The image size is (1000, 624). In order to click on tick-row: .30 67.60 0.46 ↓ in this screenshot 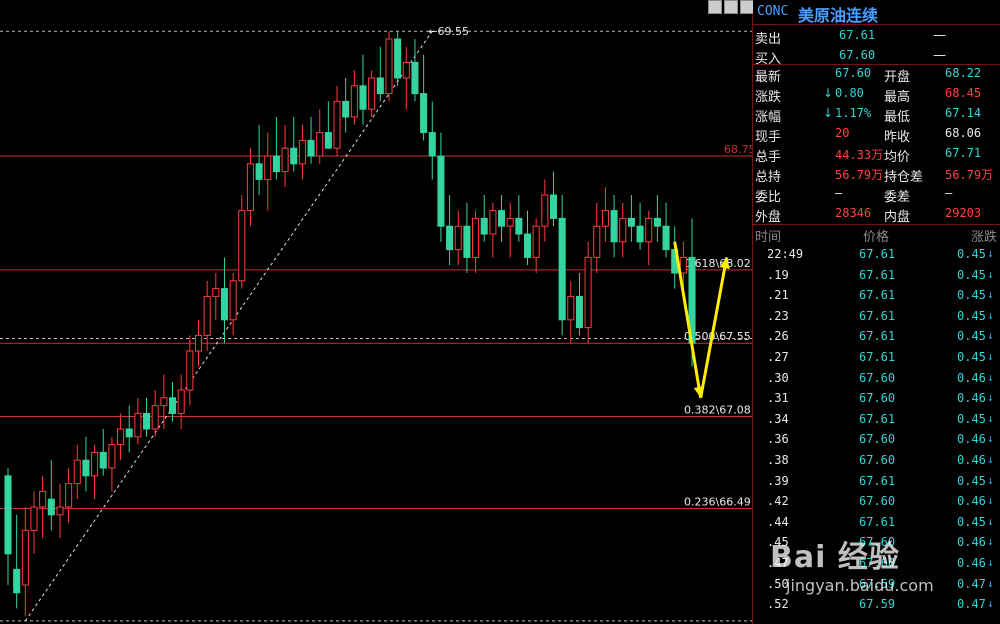, I will do `click(876, 378)`.